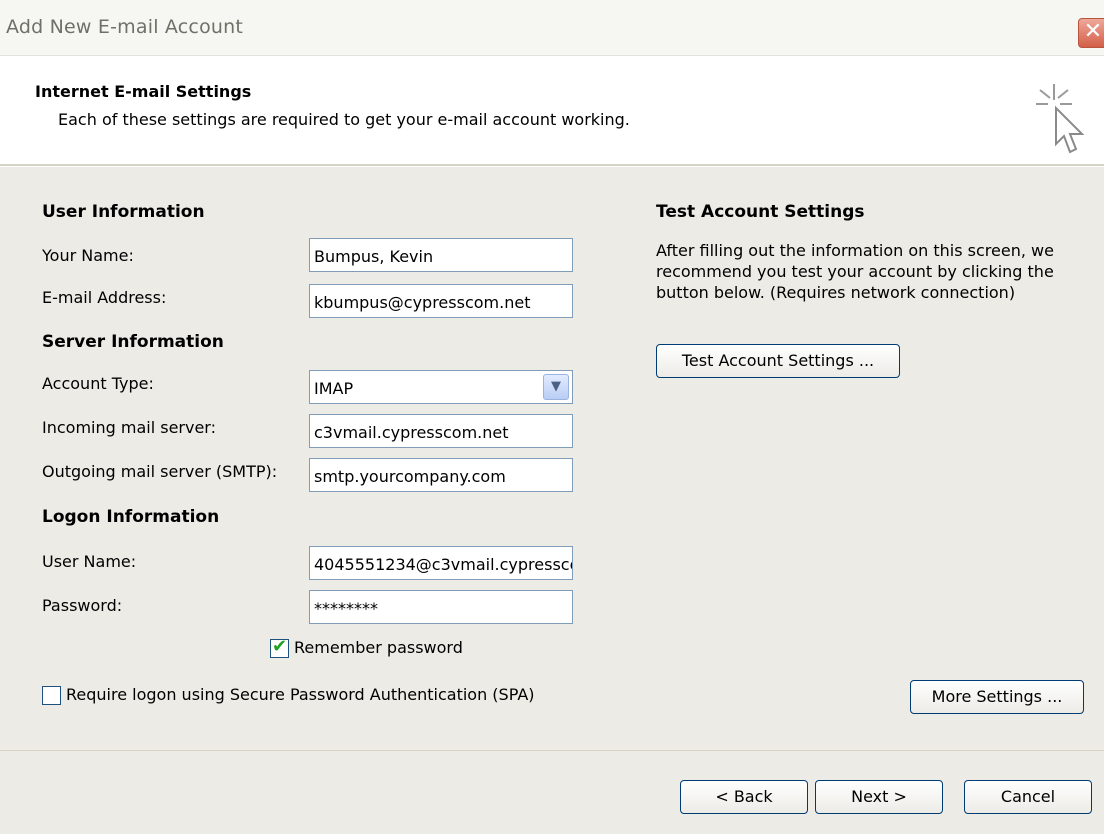  I want to click on check-icon: ✔, so click(280, 646).